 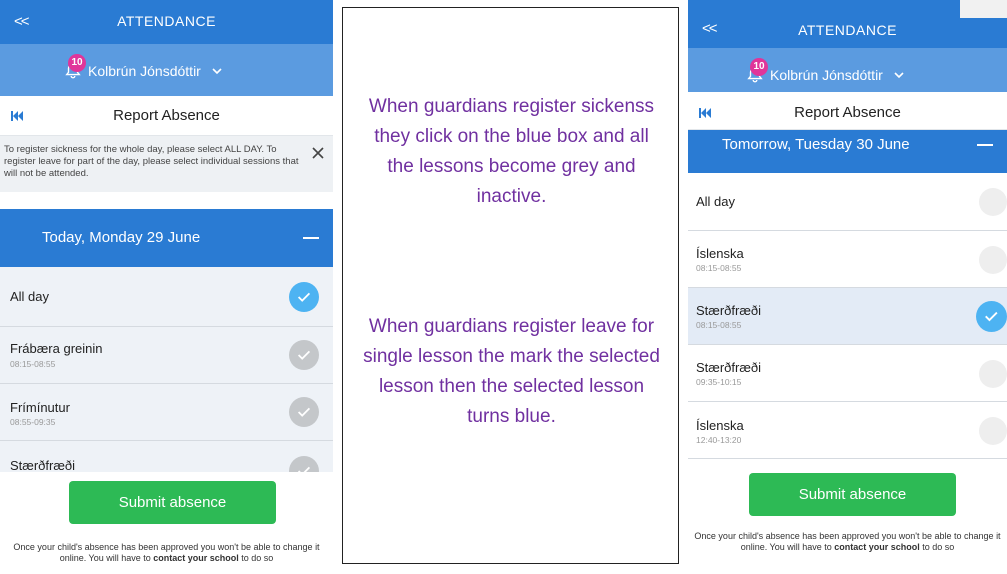 What do you see at coordinates (847, 316) in the screenshot?
I see `lesson-row-selected: Stærðfræði 08:15-08:55` at bounding box center [847, 316].